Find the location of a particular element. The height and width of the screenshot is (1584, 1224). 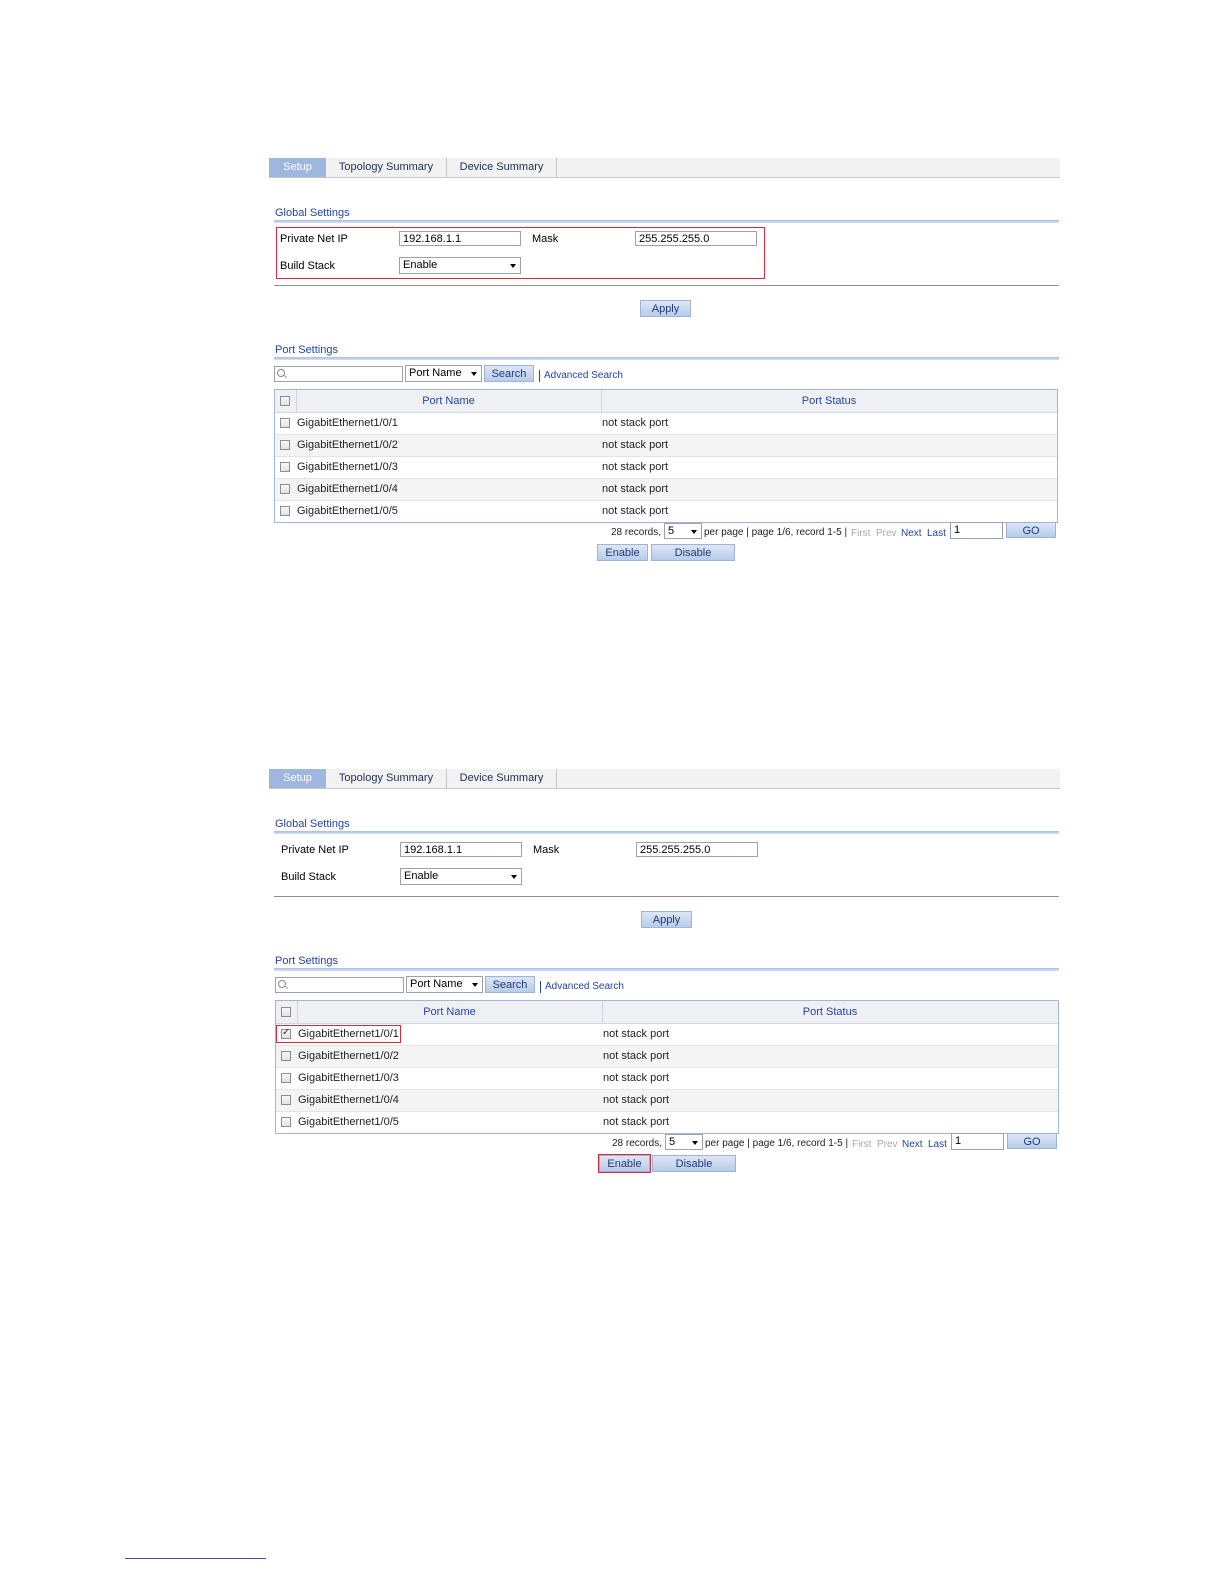

table-row: GigabitEthernet1/0/4 not stack port is located at coordinates (666, 490).